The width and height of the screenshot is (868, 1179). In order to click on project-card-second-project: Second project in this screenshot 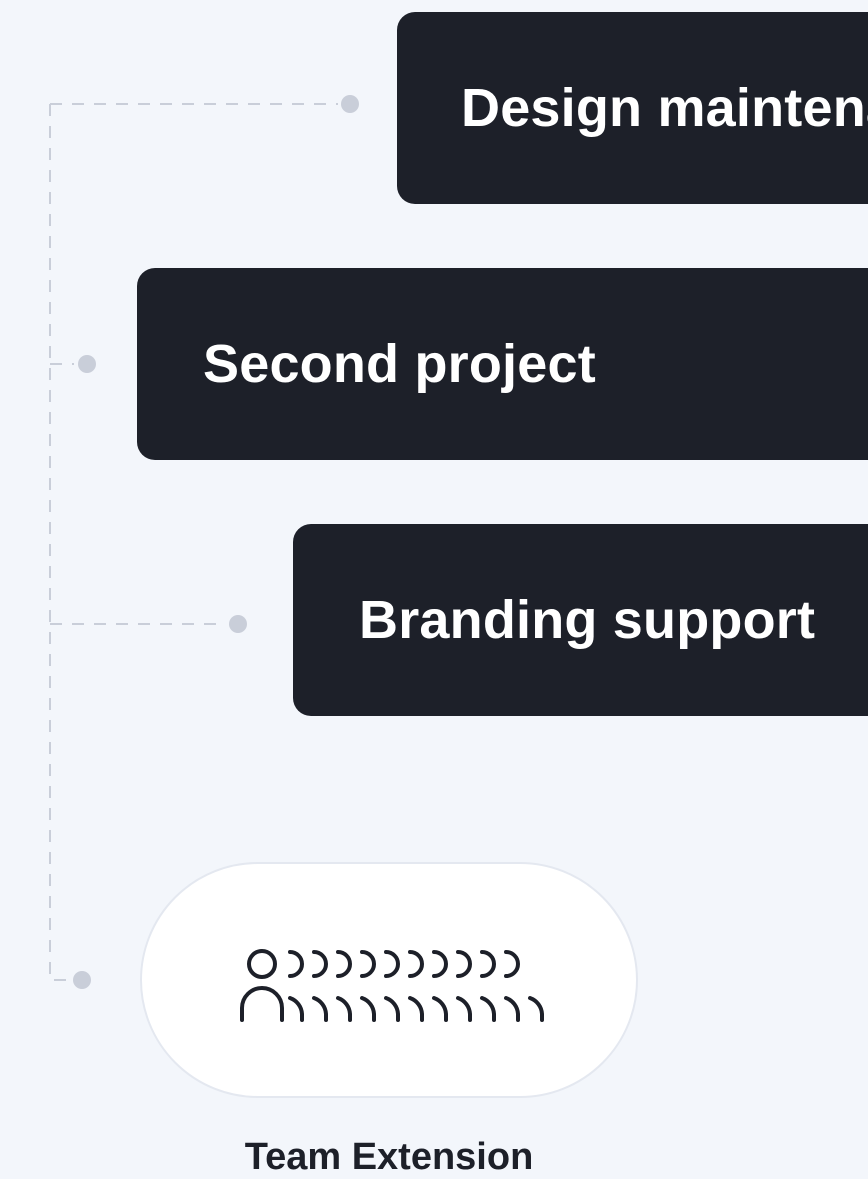, I will do `click(502, 364)`.